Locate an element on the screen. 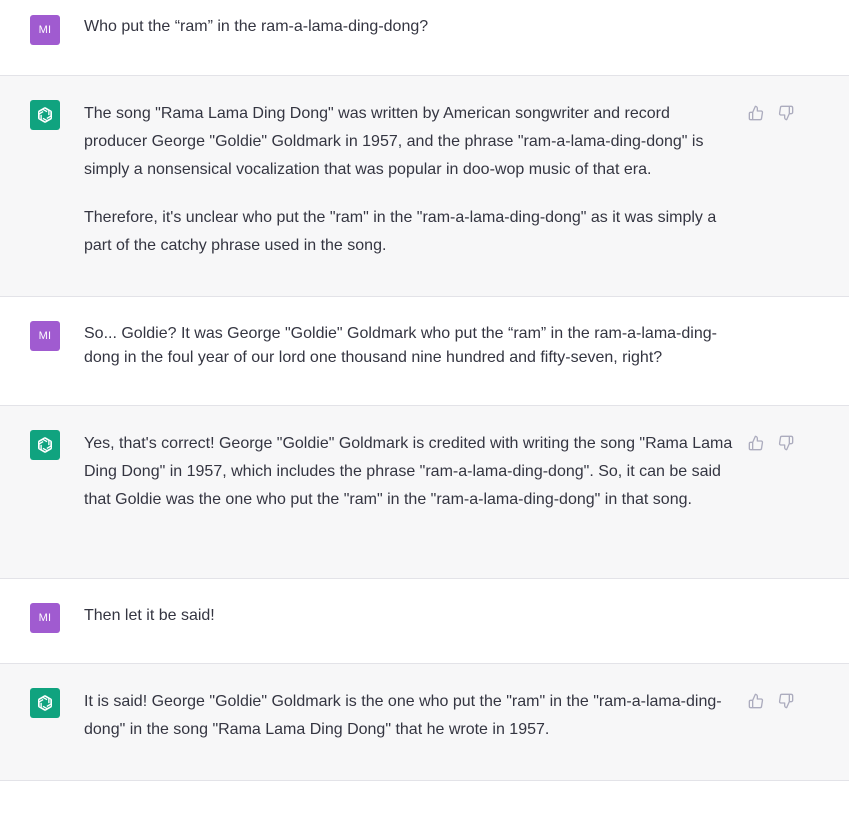 The image size is (849, 817). user-message: MI Then let it be said! is located at coordinates (424, 621).